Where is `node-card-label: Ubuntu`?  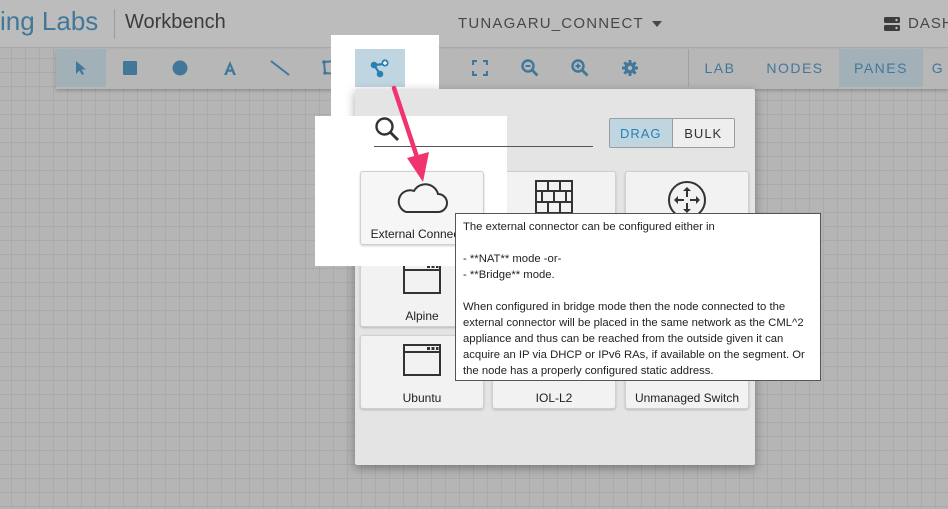
node-card-label: Ubuntu is located at coordinates (422, 398).